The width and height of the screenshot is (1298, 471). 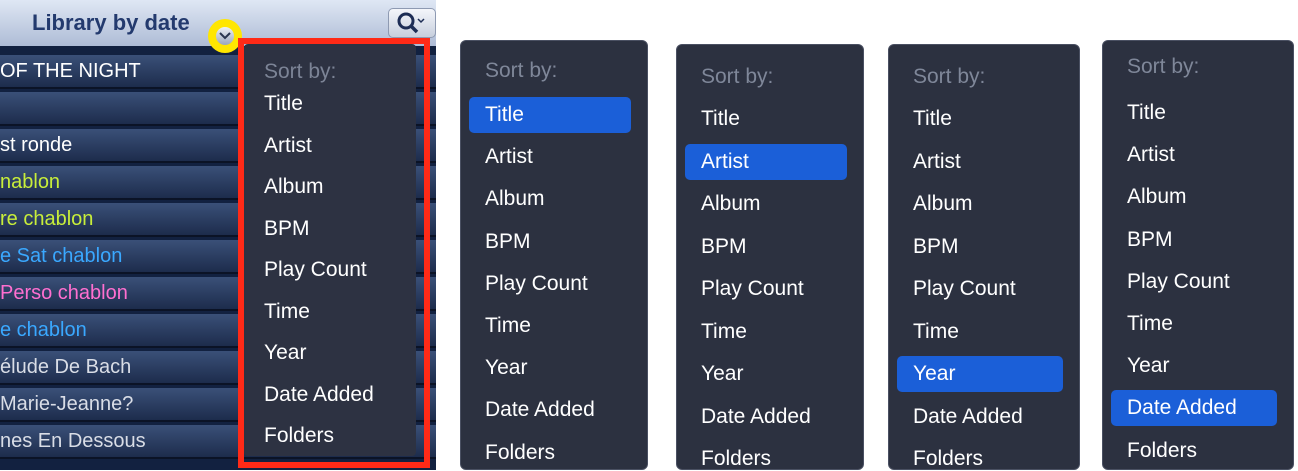 What do you see at coordinates (43, 330) in the screenshot?
I see `track-title: e chablon` at bounding box center [43, 330].